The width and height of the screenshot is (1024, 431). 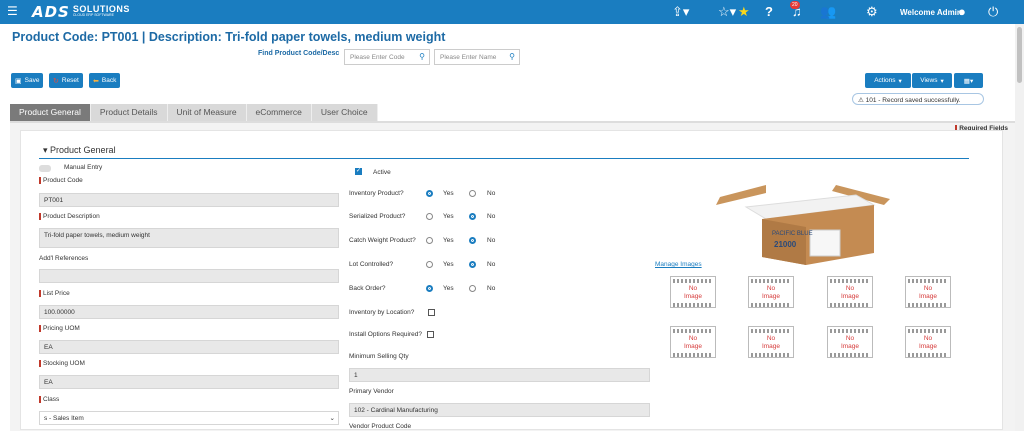 What do you see at coordinates (189, 312) in the screenshot?
I see `list-price-field: 100.00000` at bounding box center [189, 312].